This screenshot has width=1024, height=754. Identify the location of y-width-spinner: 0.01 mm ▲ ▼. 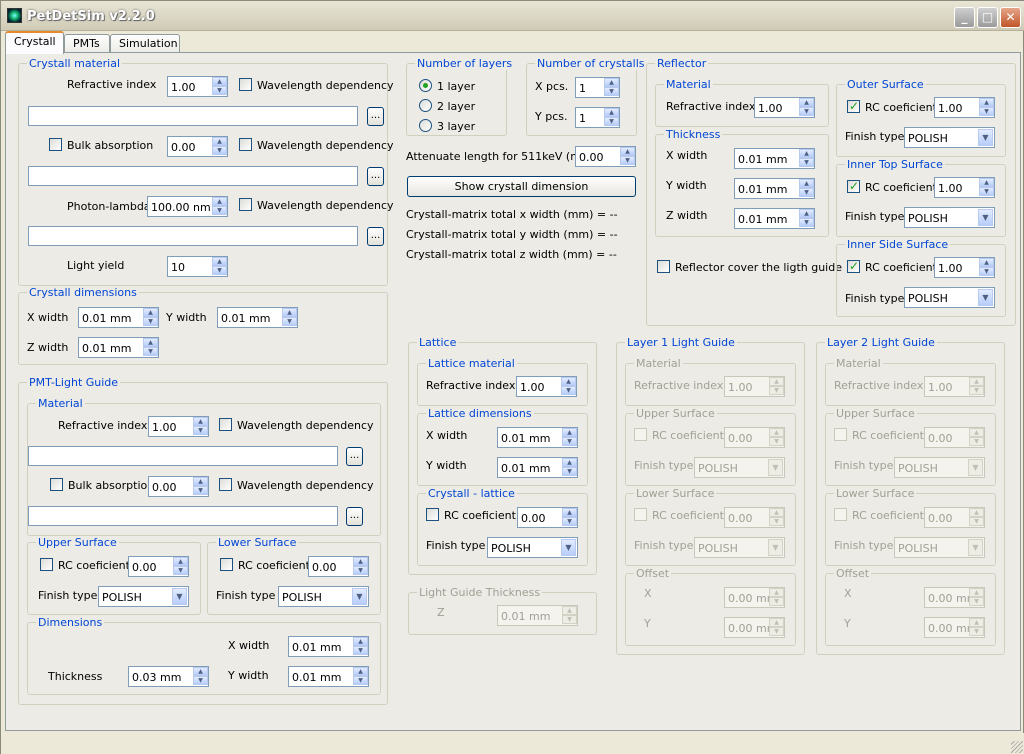
(257, 317).